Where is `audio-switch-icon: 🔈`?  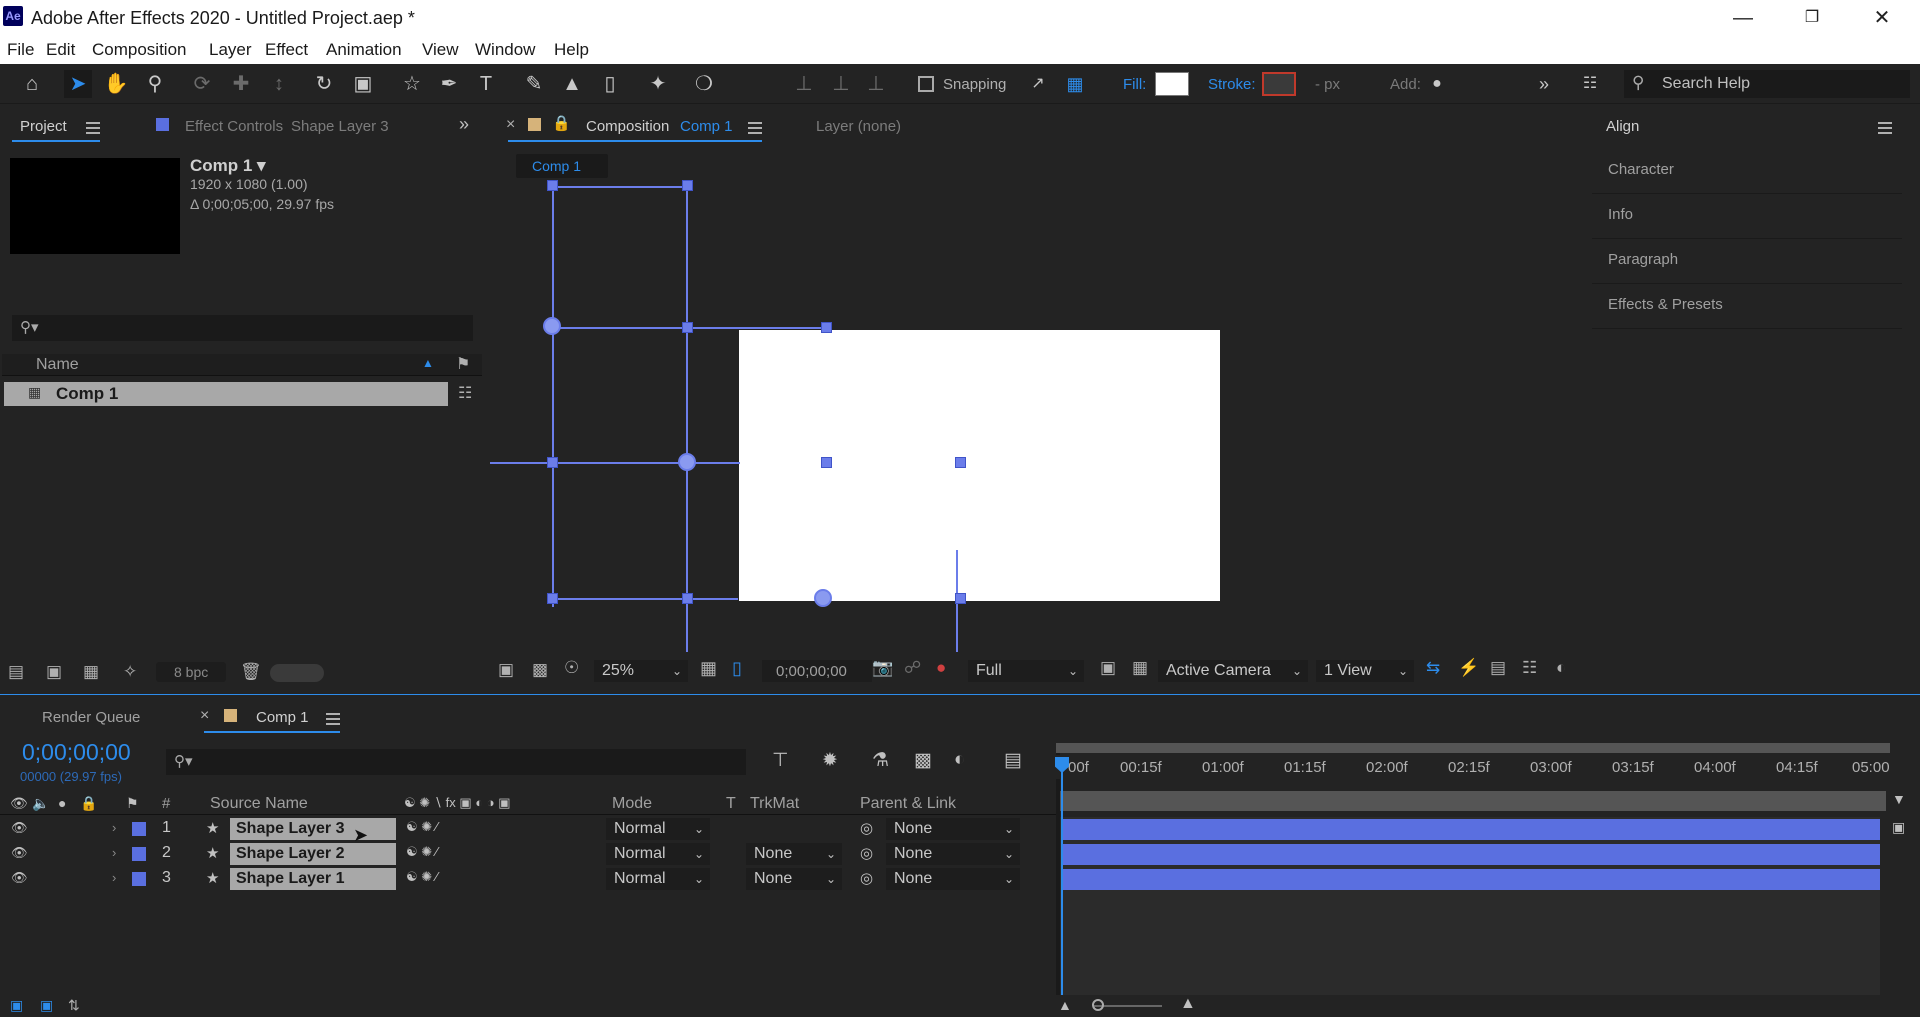 audio-switch-icon: 🔈 is located at coordinates (40, 803).